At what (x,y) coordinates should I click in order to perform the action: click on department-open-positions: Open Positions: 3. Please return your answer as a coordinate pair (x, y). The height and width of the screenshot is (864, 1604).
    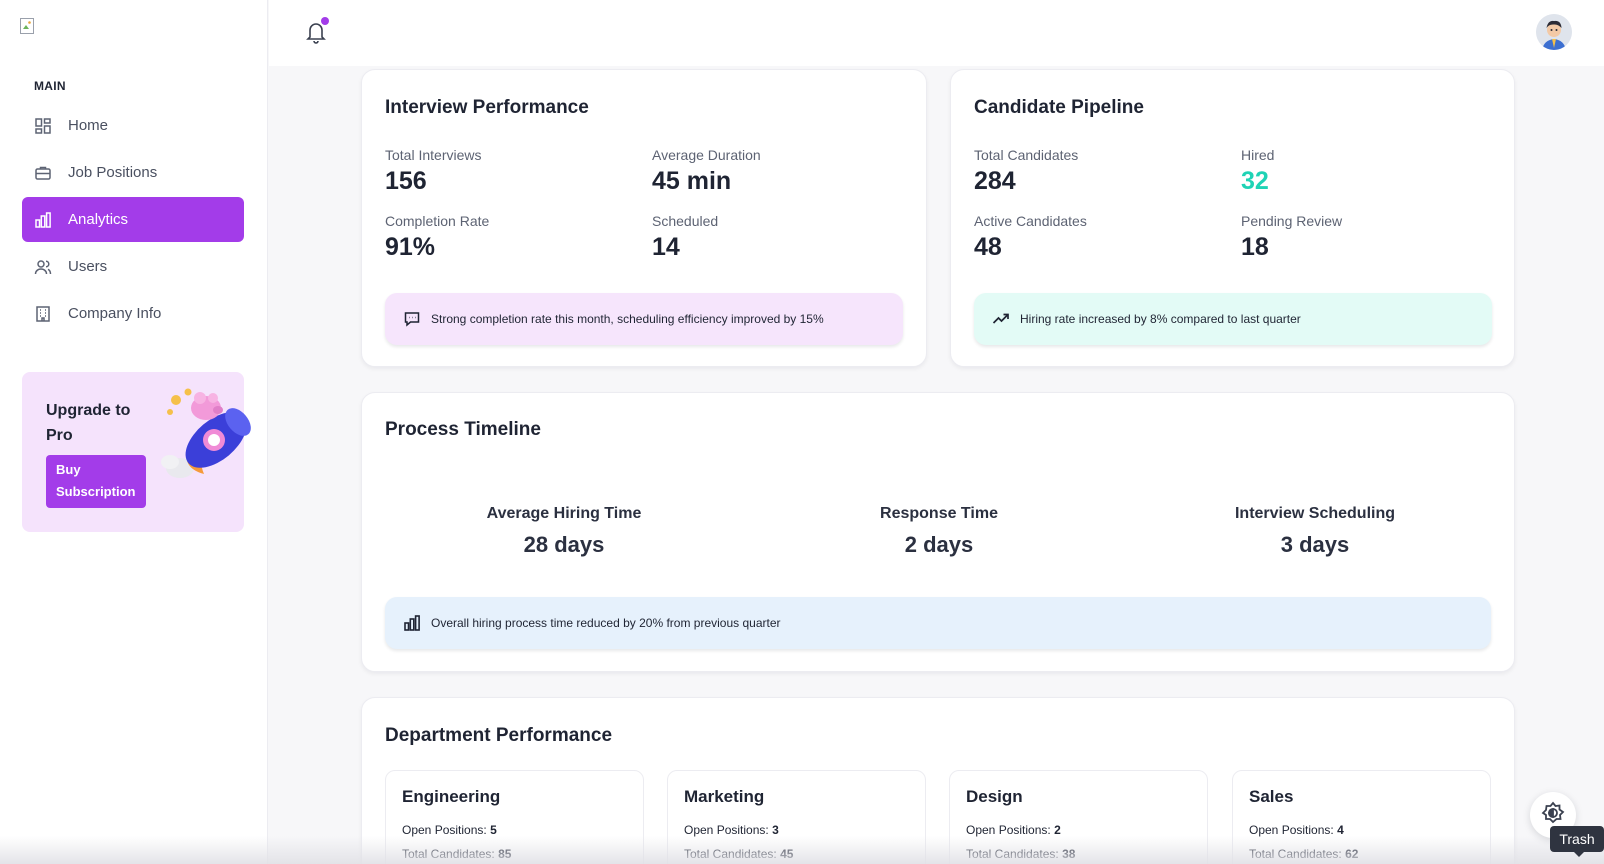
    Looking at the image, I should click on (731, 830).